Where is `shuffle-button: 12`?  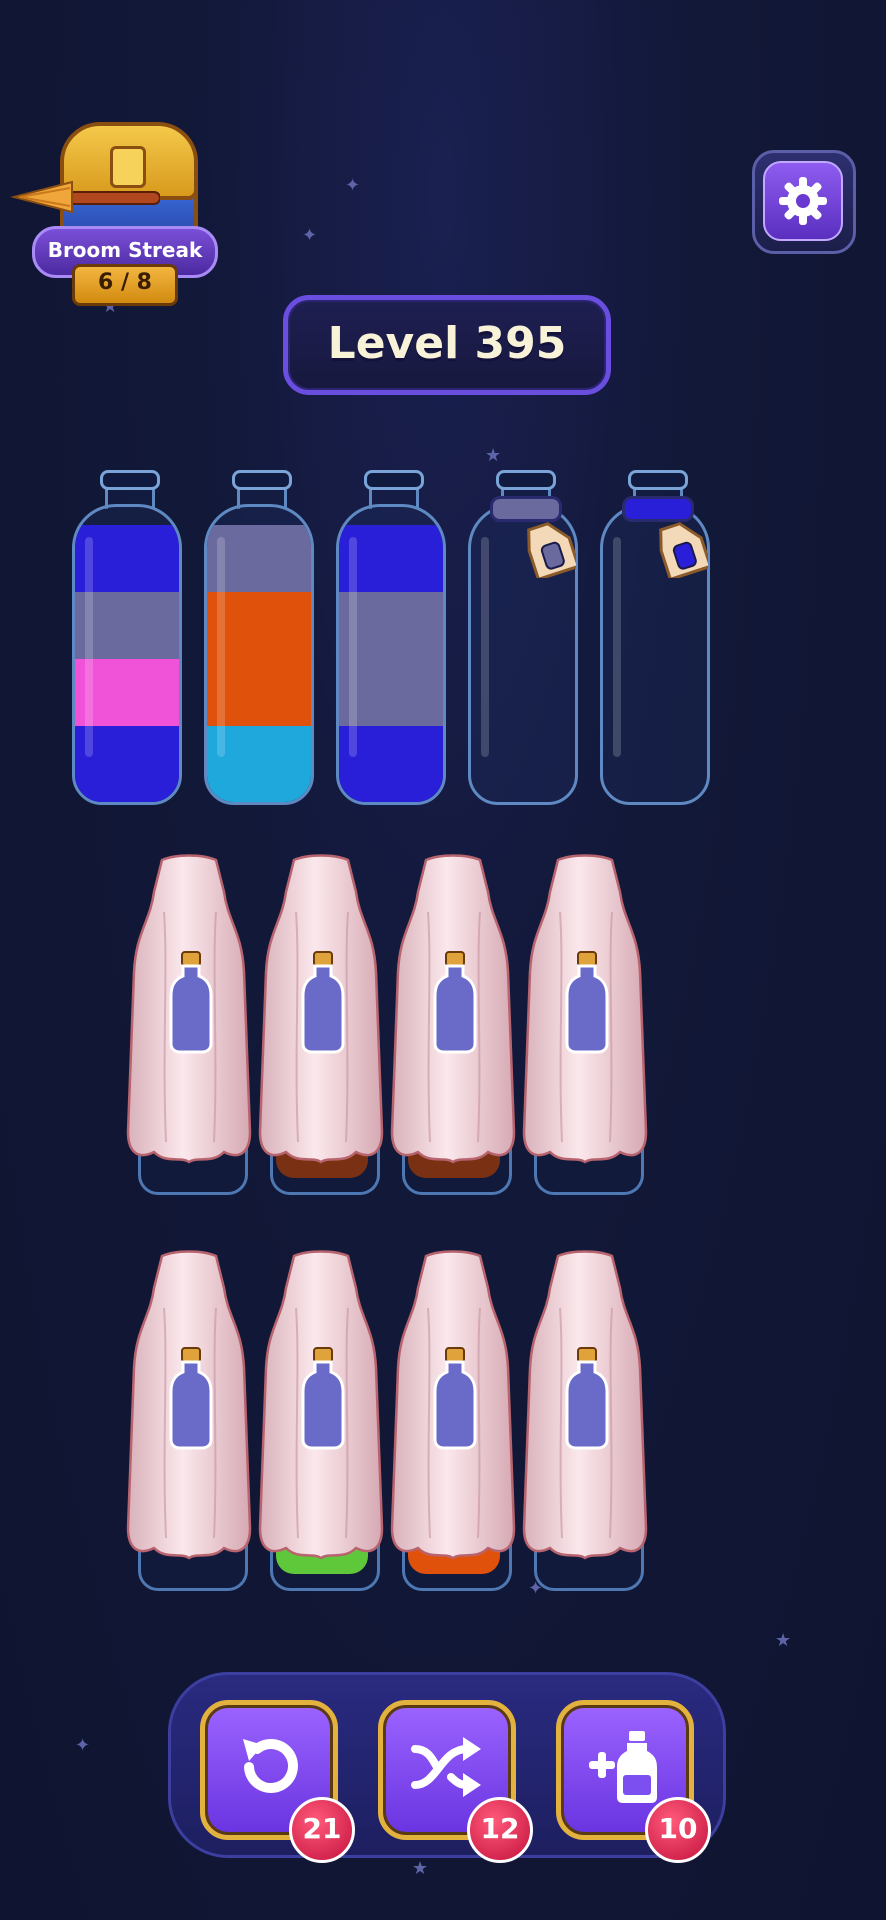 shuffle-button: 12 is located at coordinates (455, 1781).